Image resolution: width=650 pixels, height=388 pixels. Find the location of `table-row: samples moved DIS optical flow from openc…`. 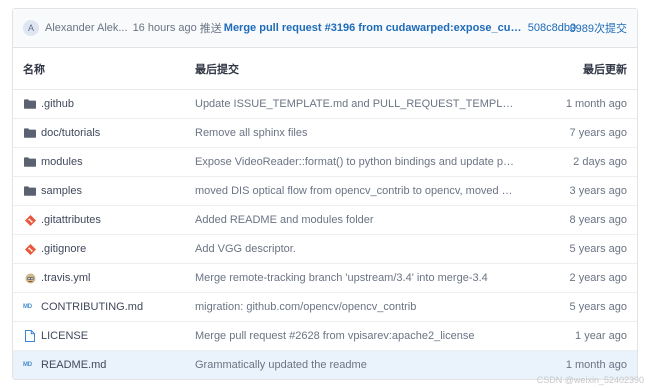

table-row: samples moved DIS optical flow from openc… is located at coordinates (325, 191).